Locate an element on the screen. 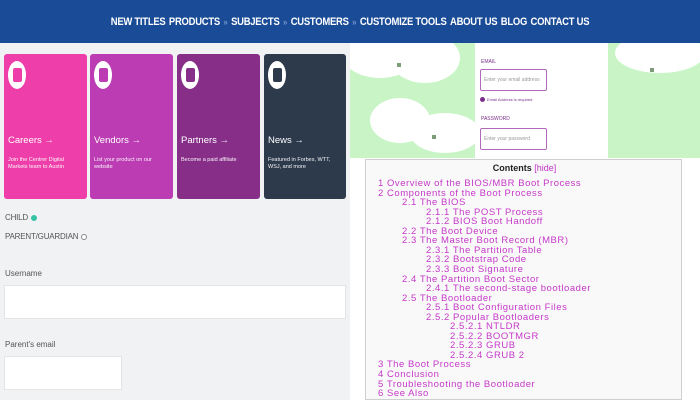 This screenshot has height=400, width=700. document-icon is located at coordinates (277, 75).